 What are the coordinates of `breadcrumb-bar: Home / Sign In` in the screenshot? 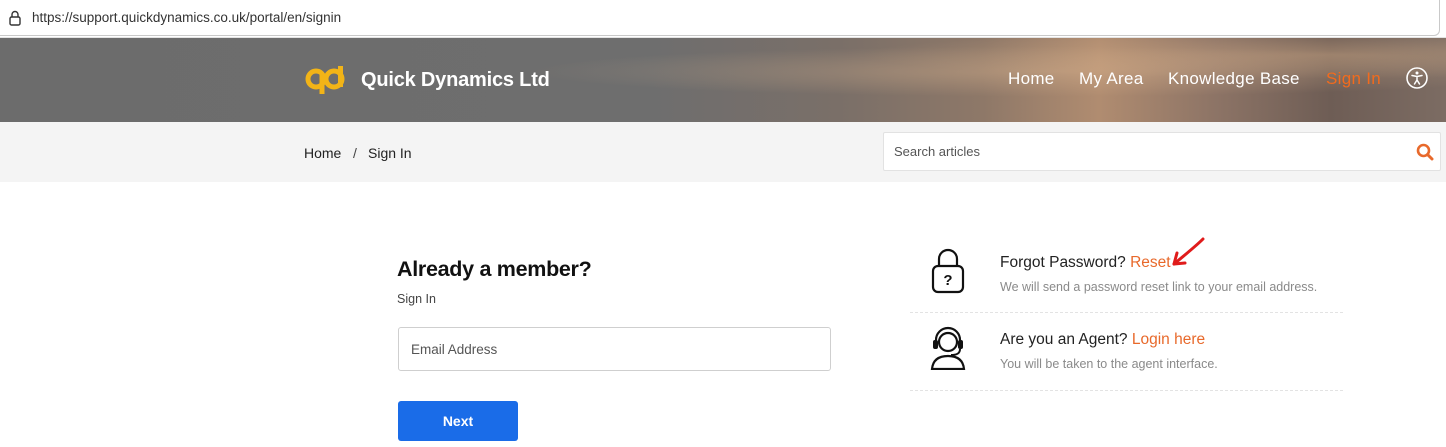 It's located at (723, 152).